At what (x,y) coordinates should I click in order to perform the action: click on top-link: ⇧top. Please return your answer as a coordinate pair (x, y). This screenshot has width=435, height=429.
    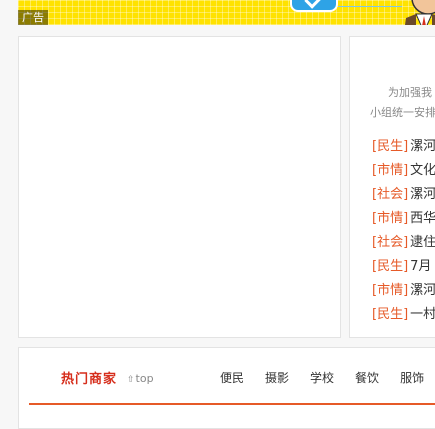
    Looking at the image, I should click on (140, 378).